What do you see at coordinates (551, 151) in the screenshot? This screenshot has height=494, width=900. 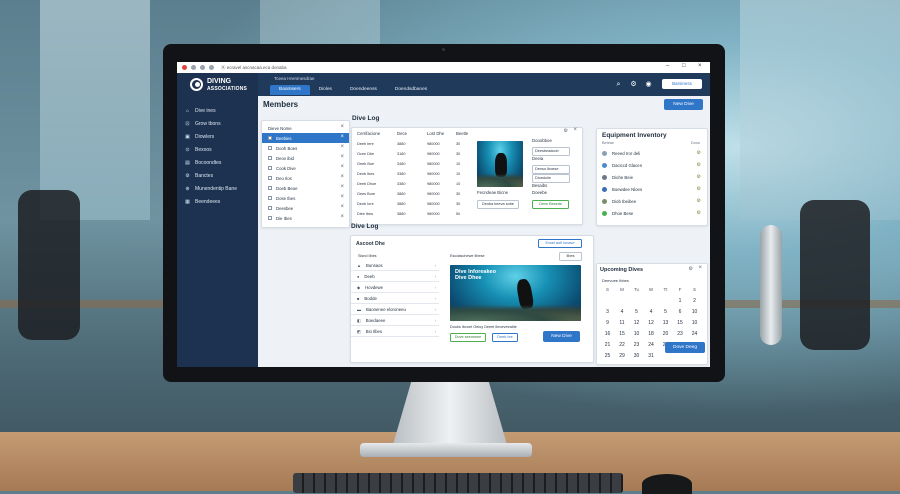 I see `detail-field: Deesbeadoob` at bounding box center [551, 151].